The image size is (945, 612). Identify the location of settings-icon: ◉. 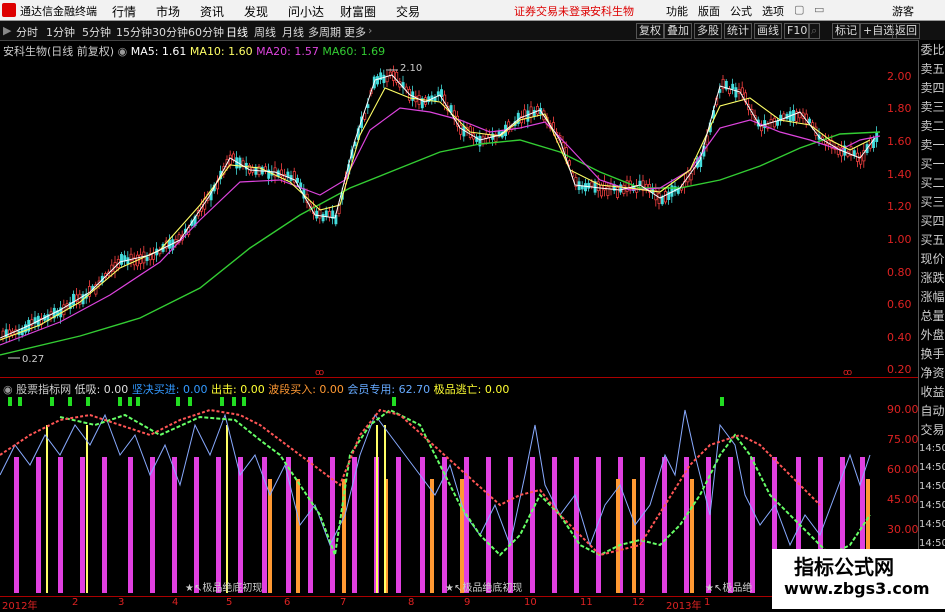
(123, 51).